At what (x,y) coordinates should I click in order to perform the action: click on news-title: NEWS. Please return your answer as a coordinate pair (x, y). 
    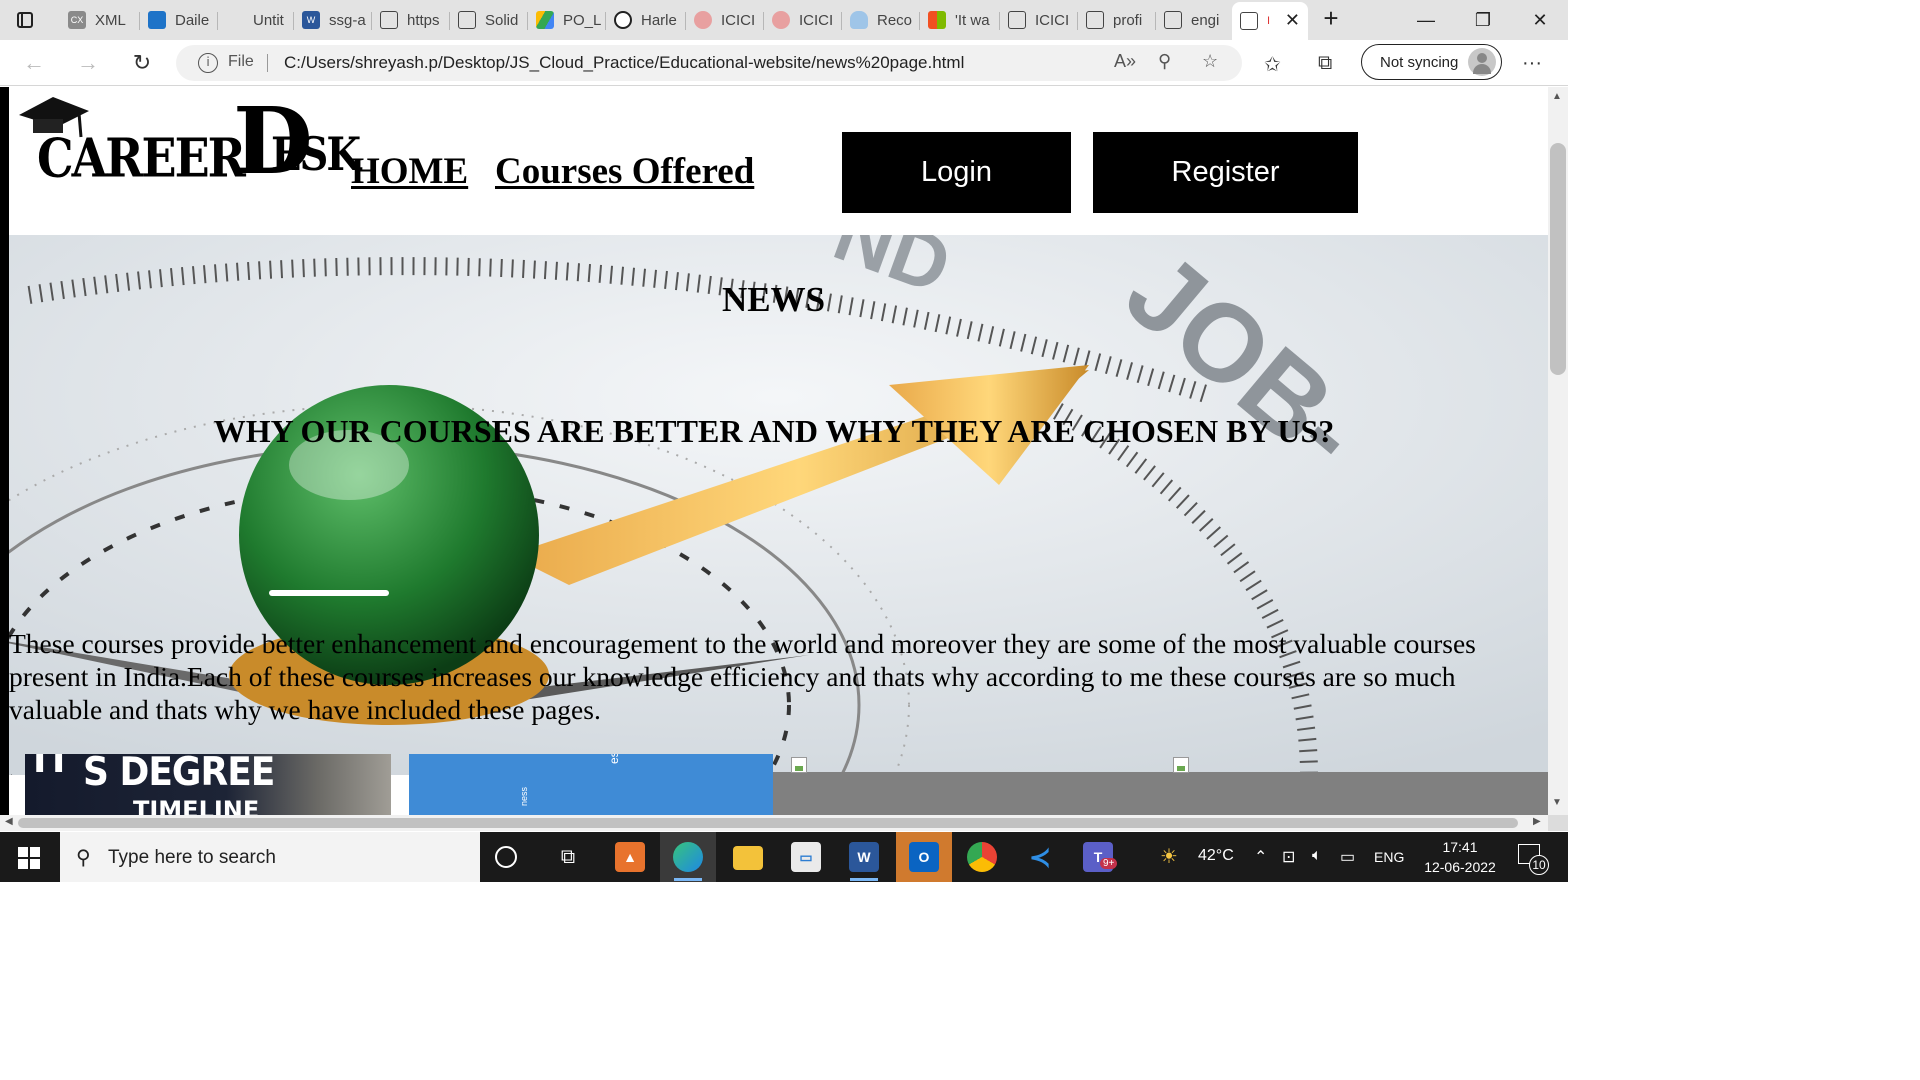
    Looking at the image, I should click on (774, 299).